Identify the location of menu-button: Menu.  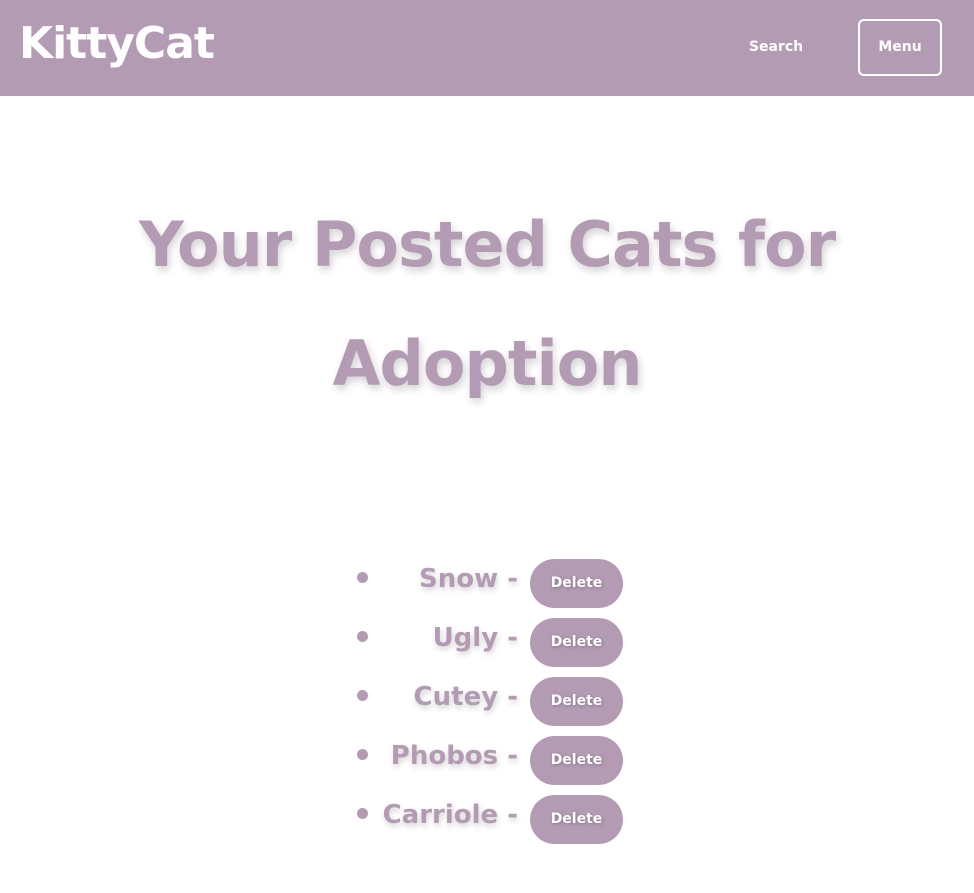
(900, 47).